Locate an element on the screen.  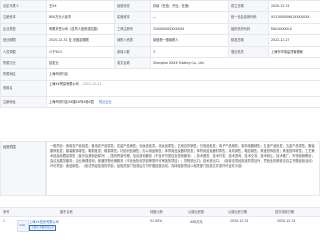
info-label: 所属行业 is located at coordinates (23, 63).